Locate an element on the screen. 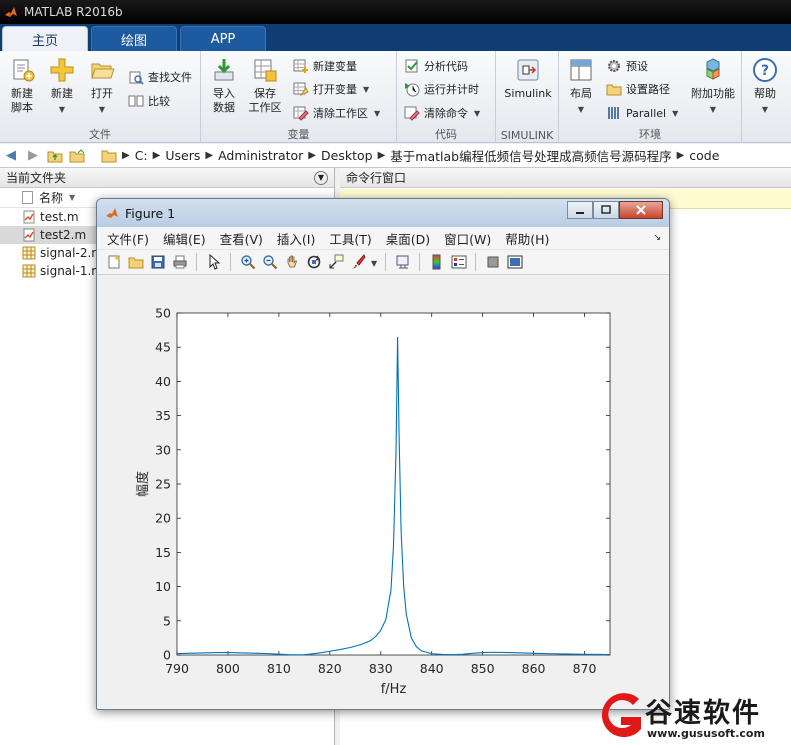 The width and height of the screenshot is (791, 745). zoom-in-icon is located at coordinates (247, 262).